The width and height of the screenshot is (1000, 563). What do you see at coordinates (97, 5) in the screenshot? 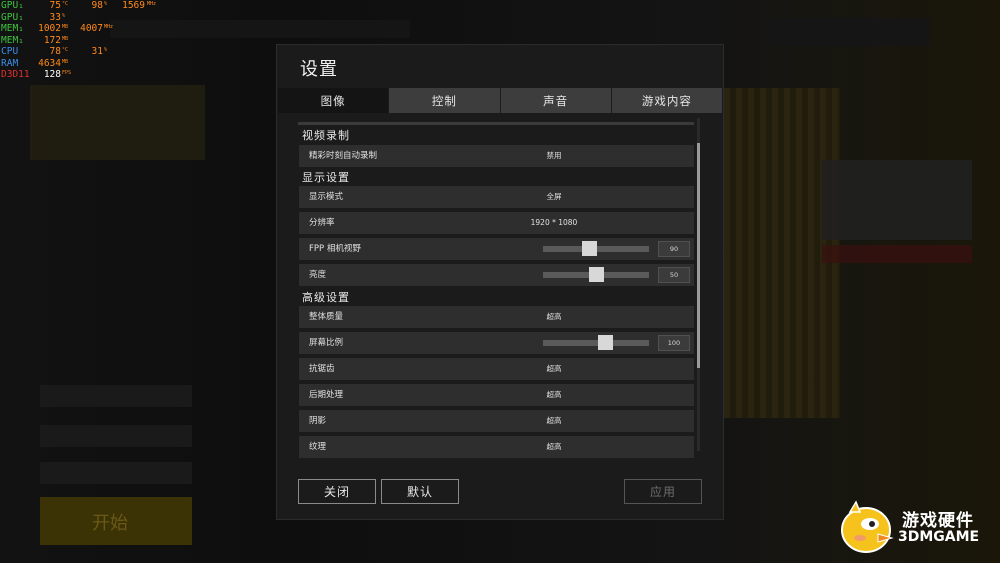
I see `overlay-v2: 98` at bounding box center [97, 5].